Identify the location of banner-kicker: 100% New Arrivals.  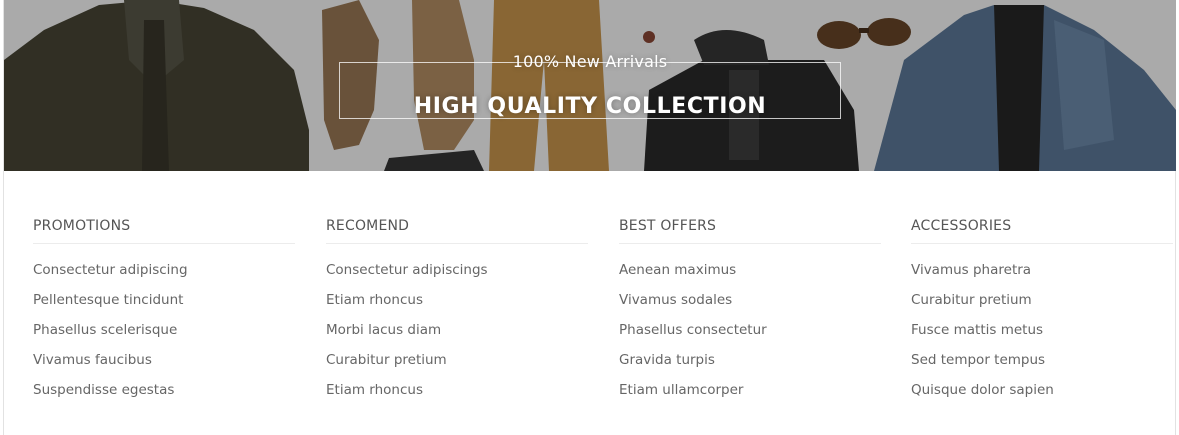
(590, 62).